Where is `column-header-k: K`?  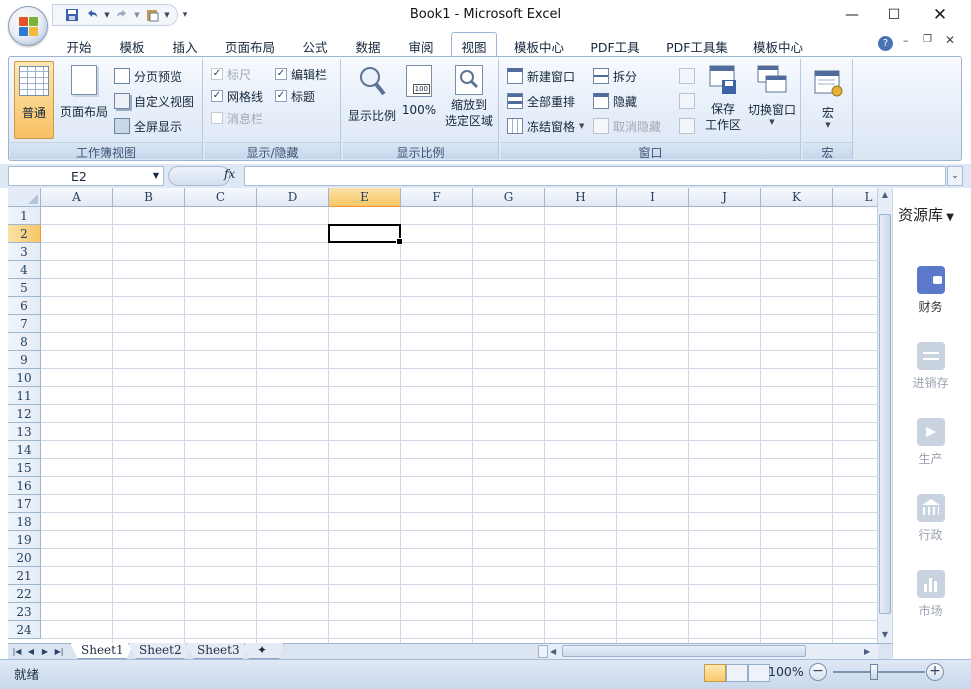
column-header-k: K is located at coordinates (797, 197).